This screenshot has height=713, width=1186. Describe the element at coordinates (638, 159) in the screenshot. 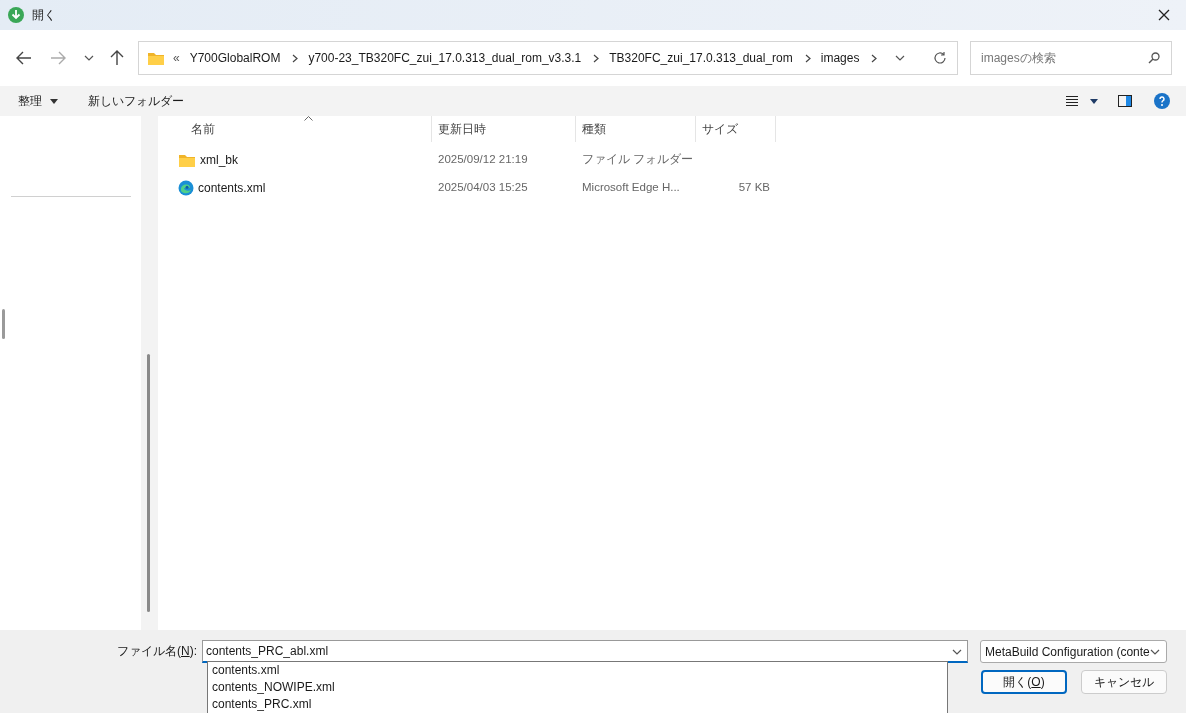

I see `file-type: ファイル フォルダー` at that location.